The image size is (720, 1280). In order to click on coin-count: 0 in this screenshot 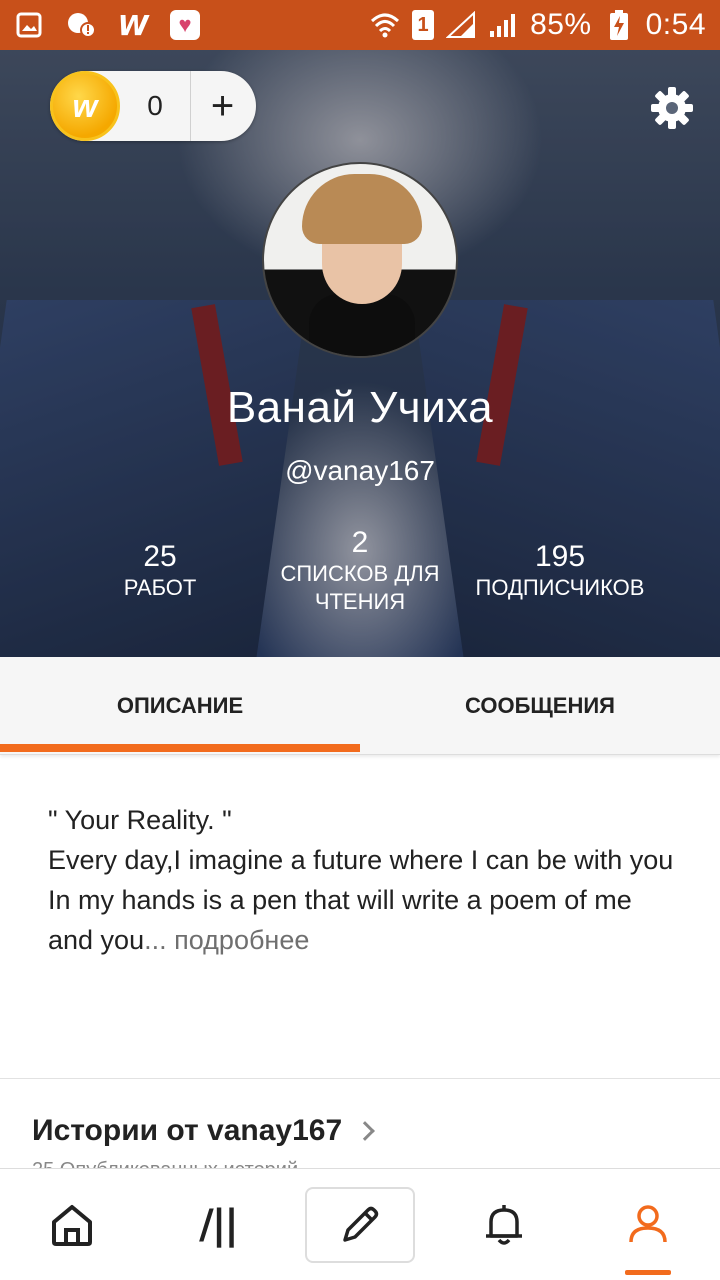, I will do `click(155, 105)`.